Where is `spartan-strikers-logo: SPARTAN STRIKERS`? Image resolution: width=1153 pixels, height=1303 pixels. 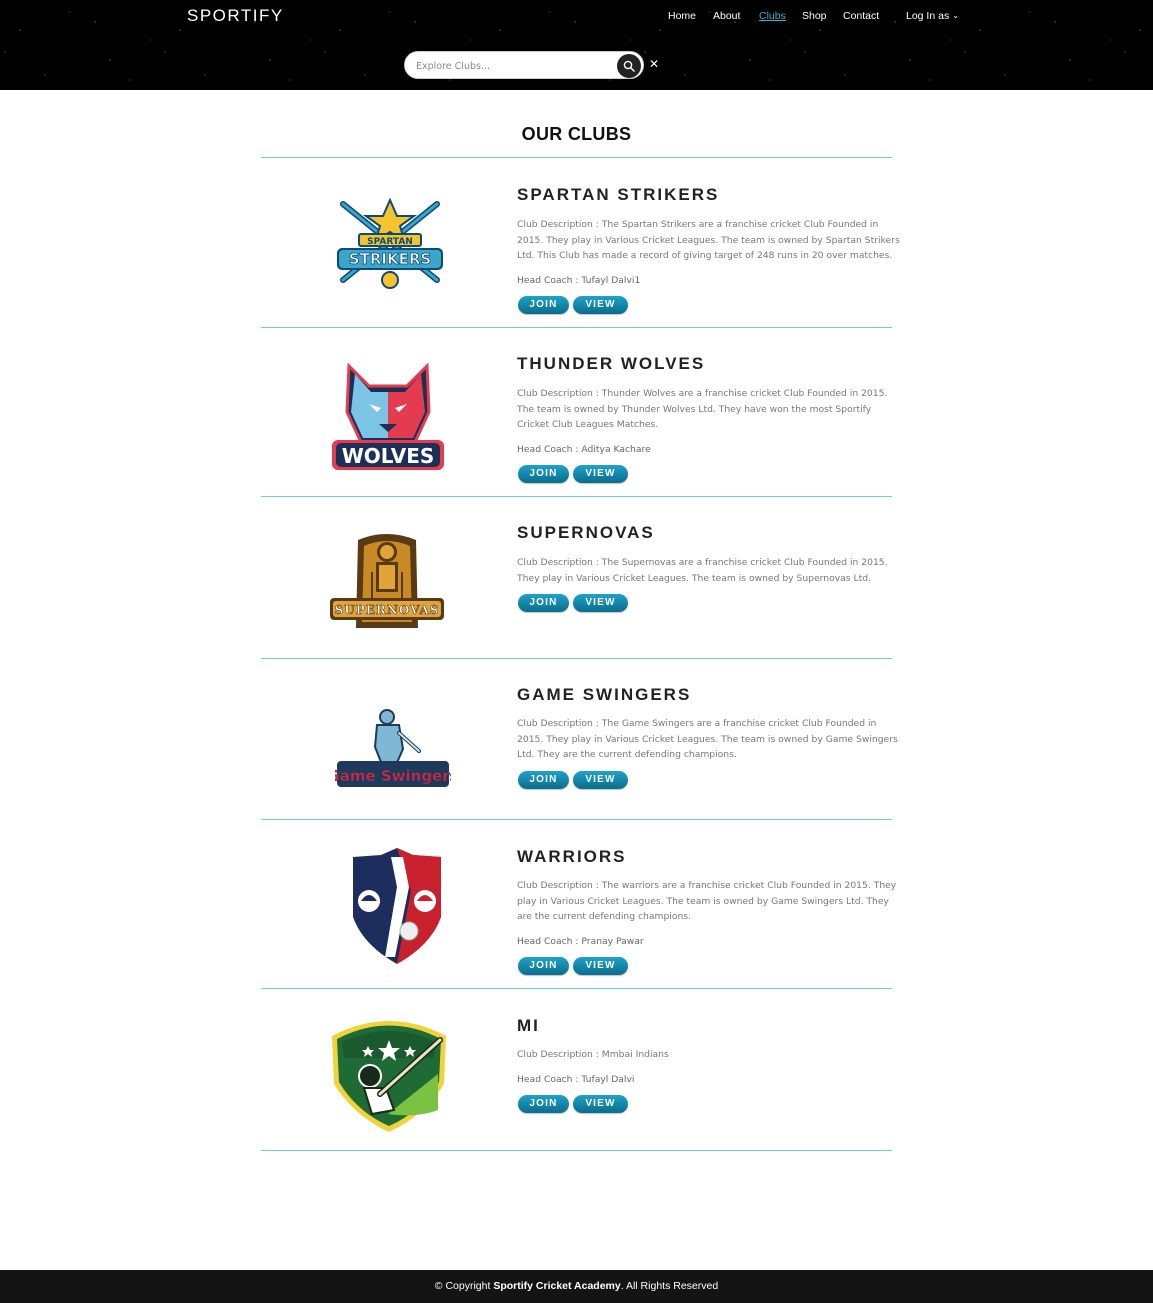 spartan-strikers-logo: SPARTAN STRIKERS is located at coordinates (390, 243).